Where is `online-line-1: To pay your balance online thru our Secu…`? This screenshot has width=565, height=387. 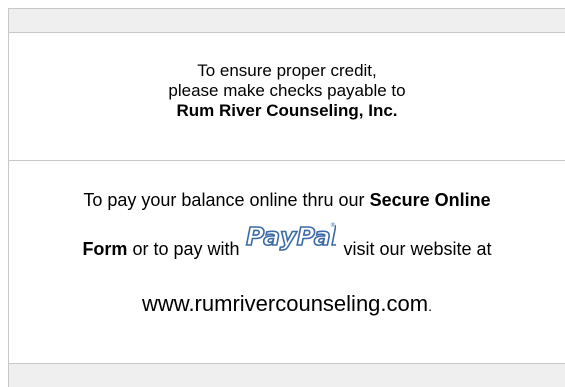 online-line-1: To pay your balance online thru our Secu… is located at coordinates (287, 200).